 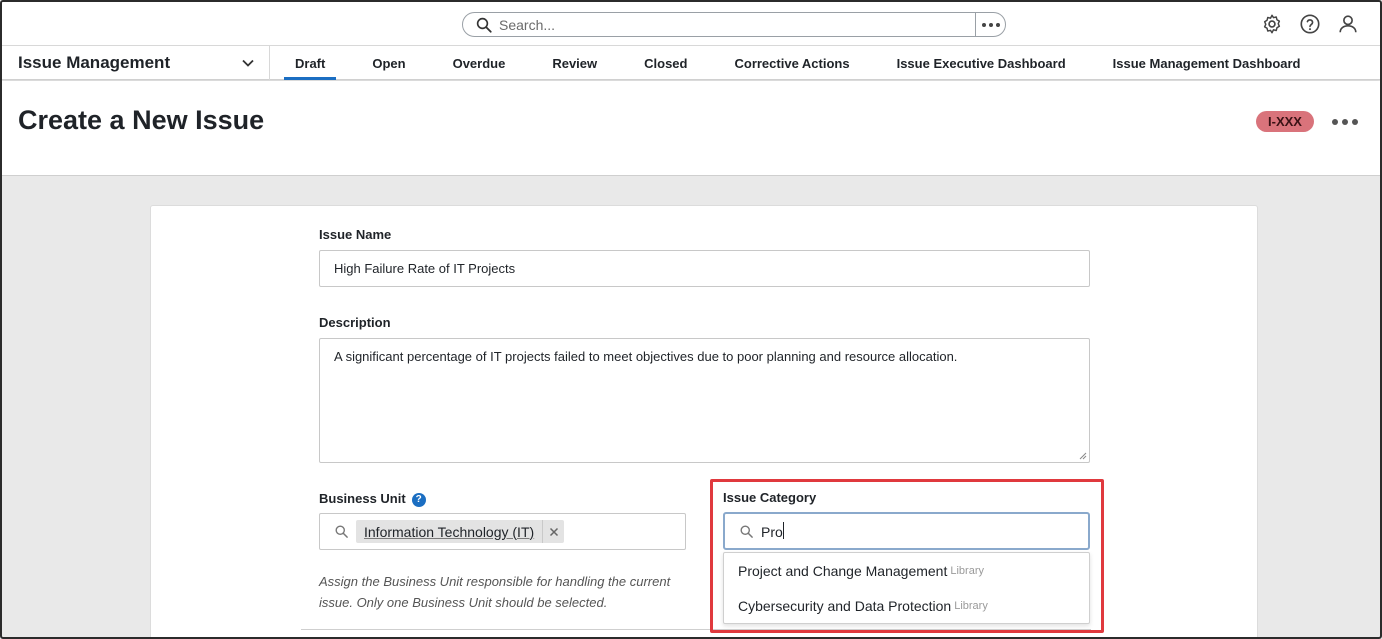 What do you see at coordinates (479, 63) in the screenshot?
I see `tab-overdue: Overdue` at bounding box center [479, 63].